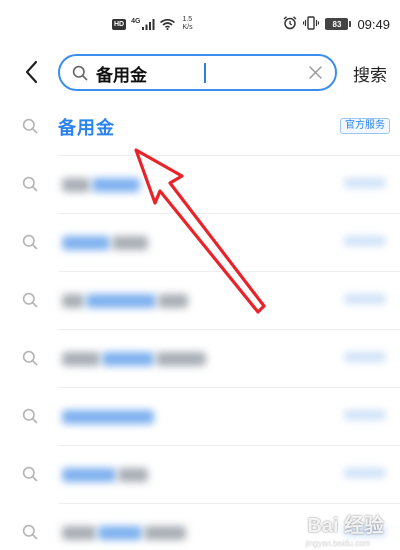 Image resolution: width=400 pixels, height=550 pixels. I want to click on suggestion-text: 备用金, so click(86, 128).